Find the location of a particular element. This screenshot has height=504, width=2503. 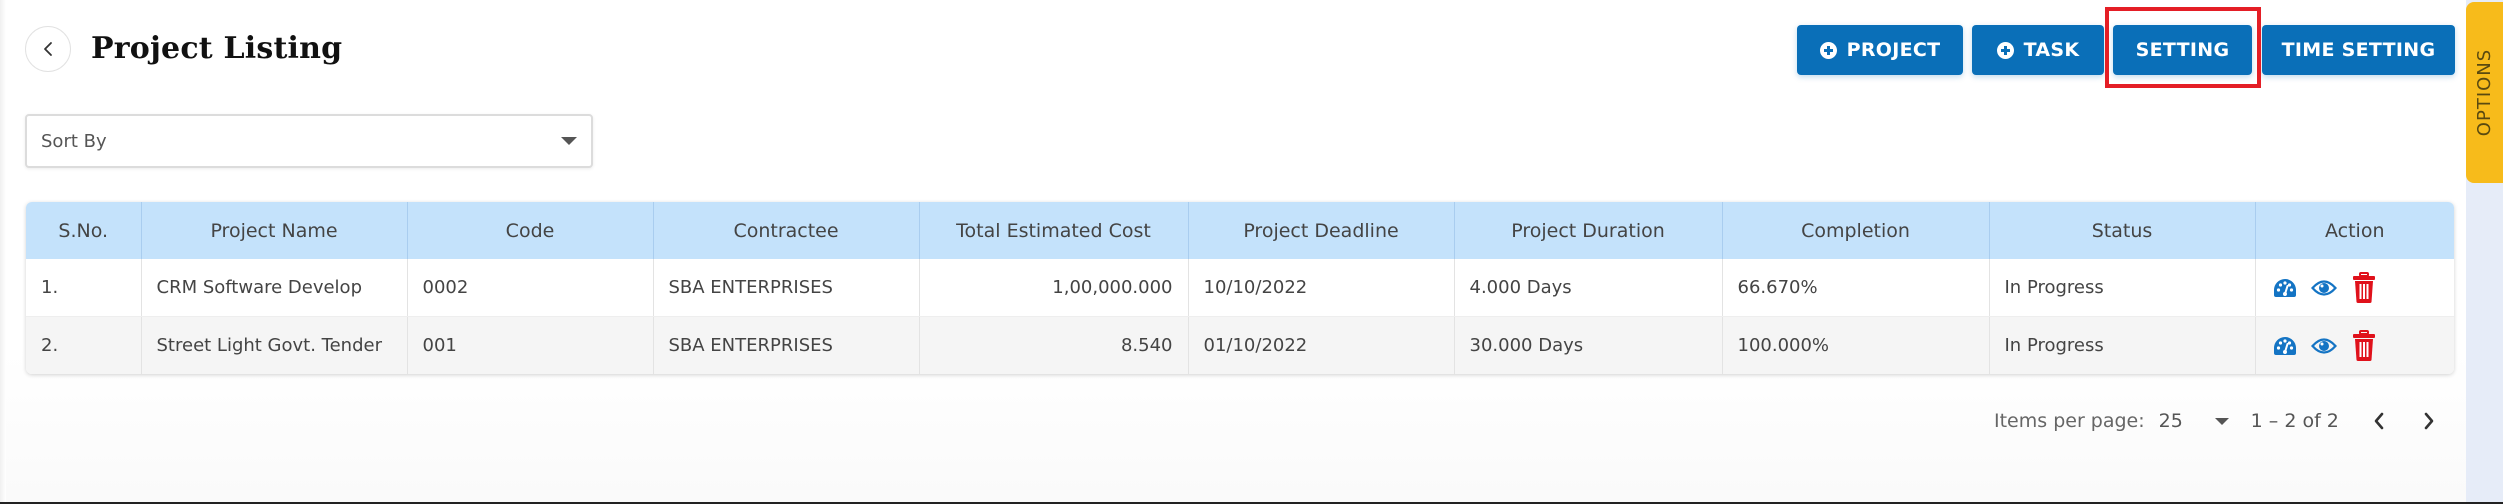

left-edge is located at coordinates (3, 251).